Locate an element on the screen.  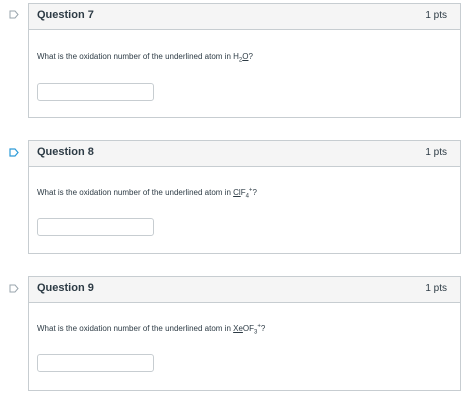
question-title: Question 7 is located at coordinates (65, 15).